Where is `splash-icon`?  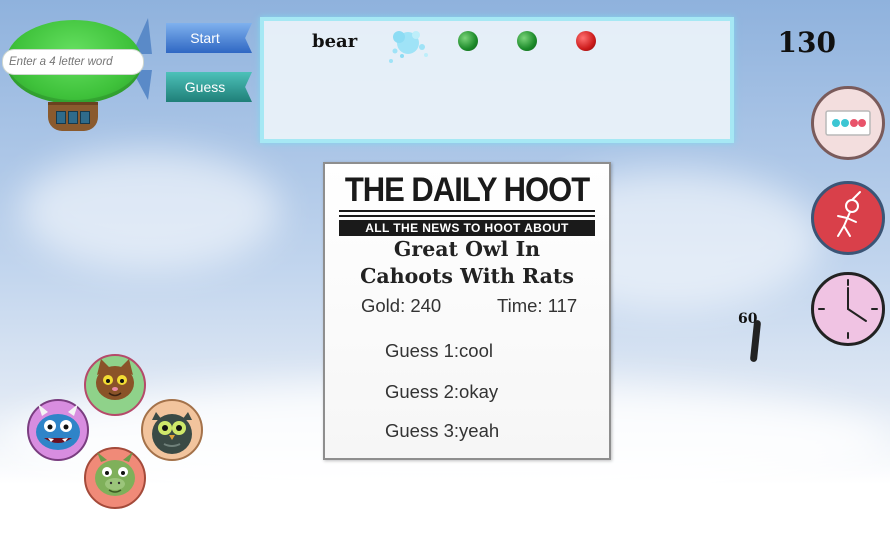
splash-icon is located at coordinates (408, 47).